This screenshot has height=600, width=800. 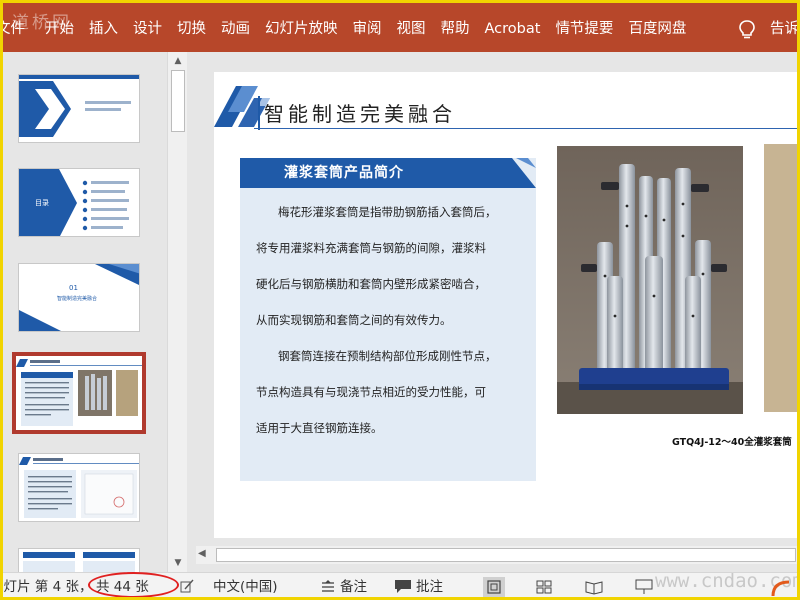 I want to click on thumbnail-2-preview: 目录, so click(x=79, y=202).